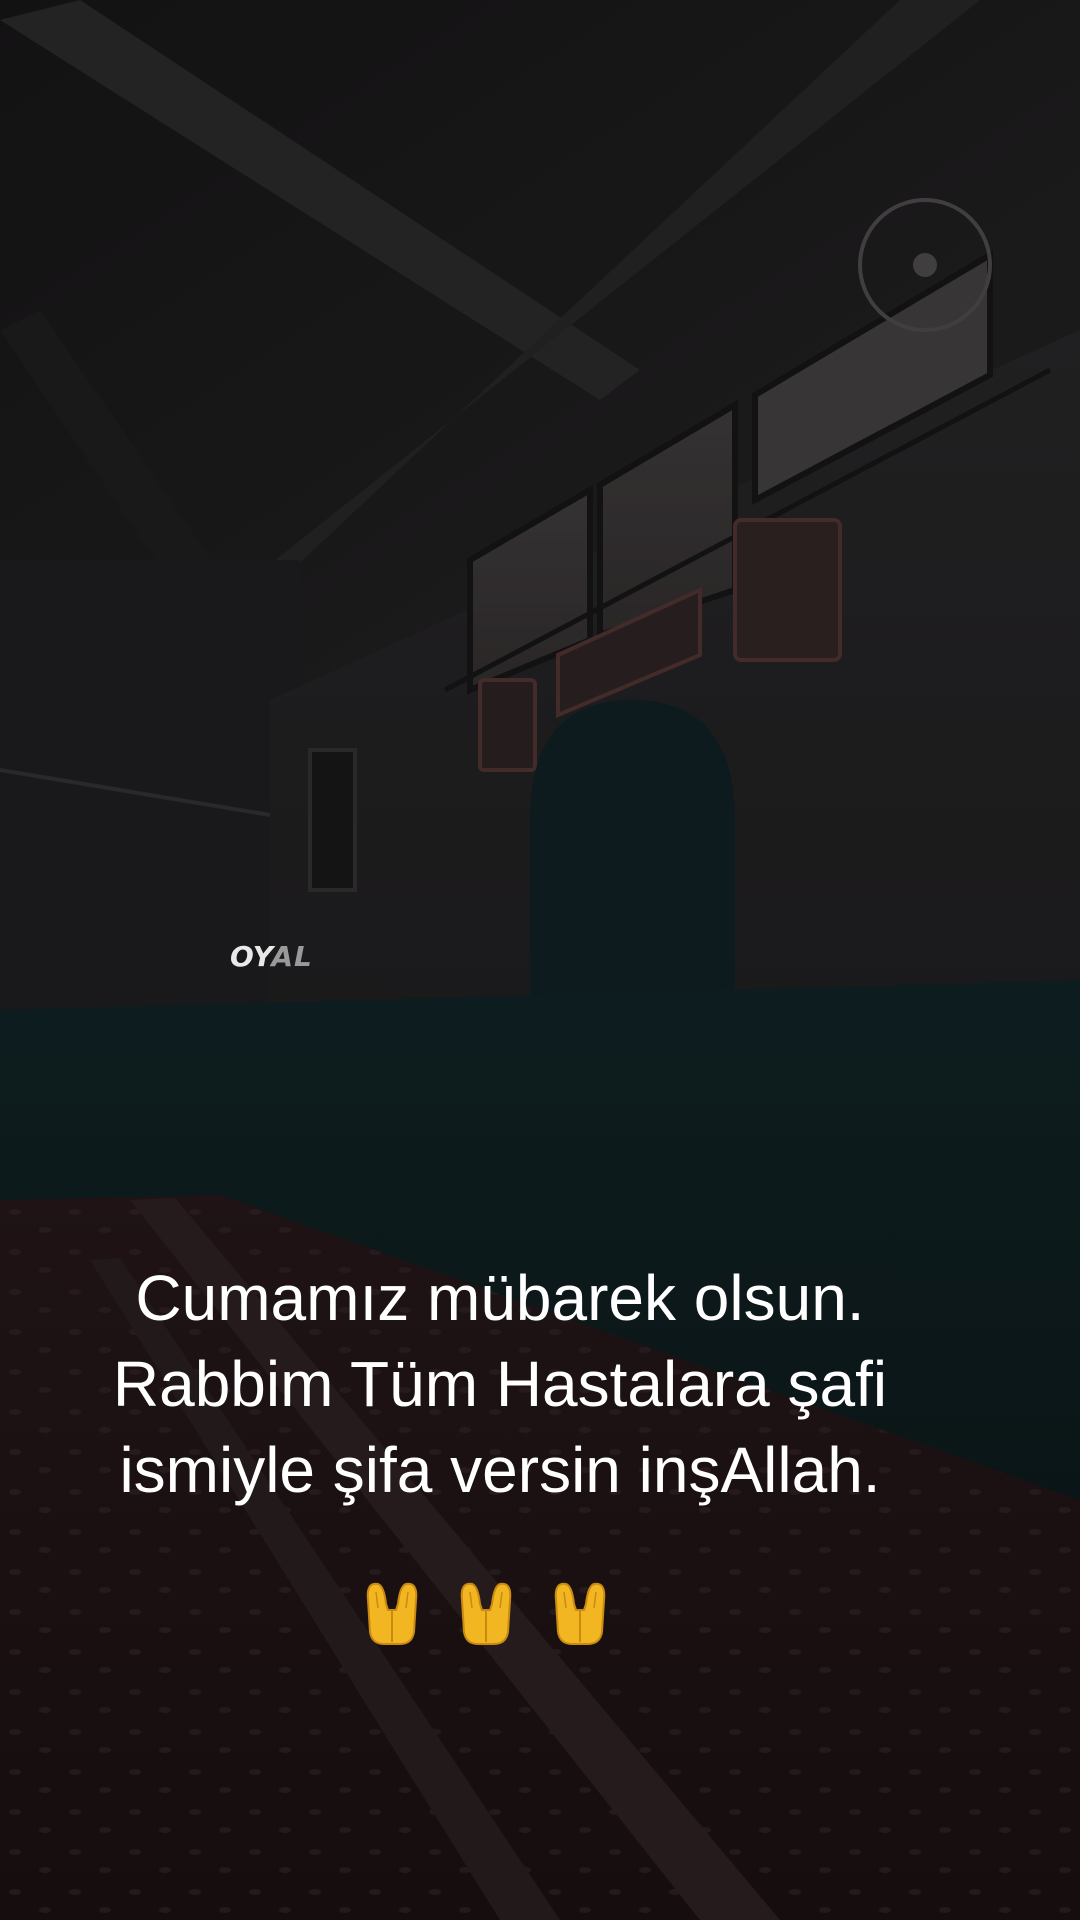 This screenshot has width=1080, height=1920. I want to click on watermark-part-2: AL, so click(292, 956).